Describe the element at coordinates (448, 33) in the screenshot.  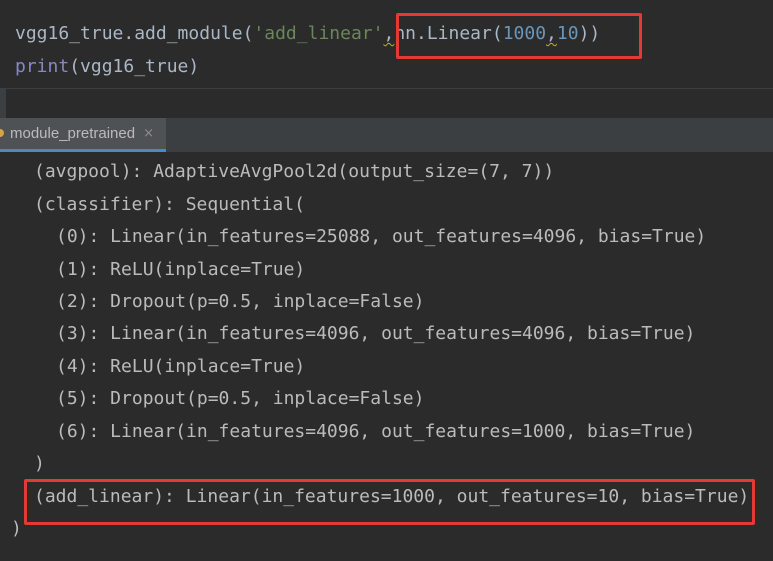
I see `code-linear-call: nn.Linear(` at that location.